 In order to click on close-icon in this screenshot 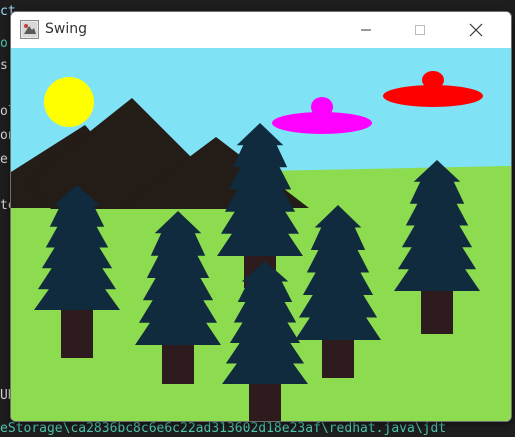, I will do `click(476, 30)`.